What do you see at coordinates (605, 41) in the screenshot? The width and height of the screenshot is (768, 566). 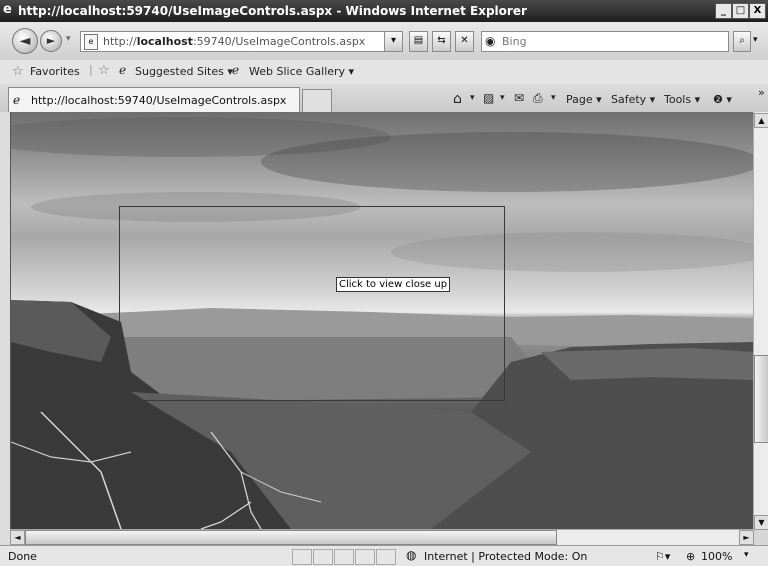 I see `search-input: ◉ Bing` at bounding box center [605, 41].